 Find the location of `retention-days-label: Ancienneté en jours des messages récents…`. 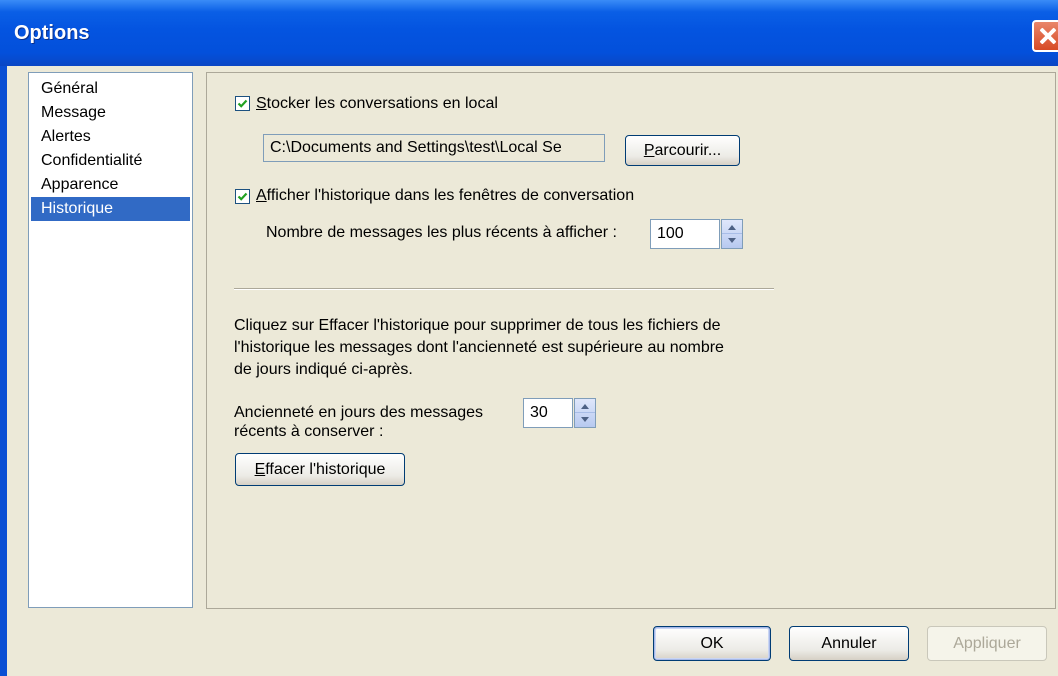

retention-days-label: Ancienneté en jours des messages récents… is located at coordinates (358, 422).